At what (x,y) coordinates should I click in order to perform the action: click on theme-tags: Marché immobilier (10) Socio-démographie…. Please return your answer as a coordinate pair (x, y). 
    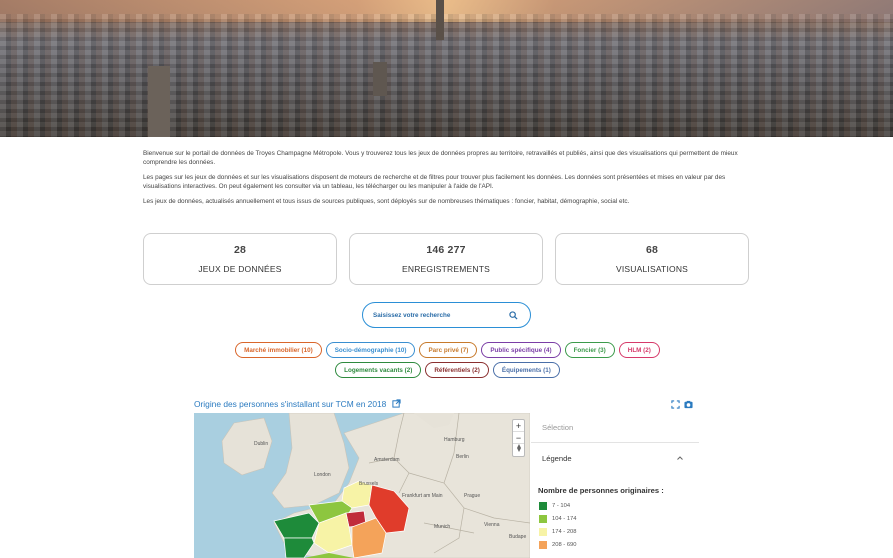
    Looking at the image, I should click on (447, 362).